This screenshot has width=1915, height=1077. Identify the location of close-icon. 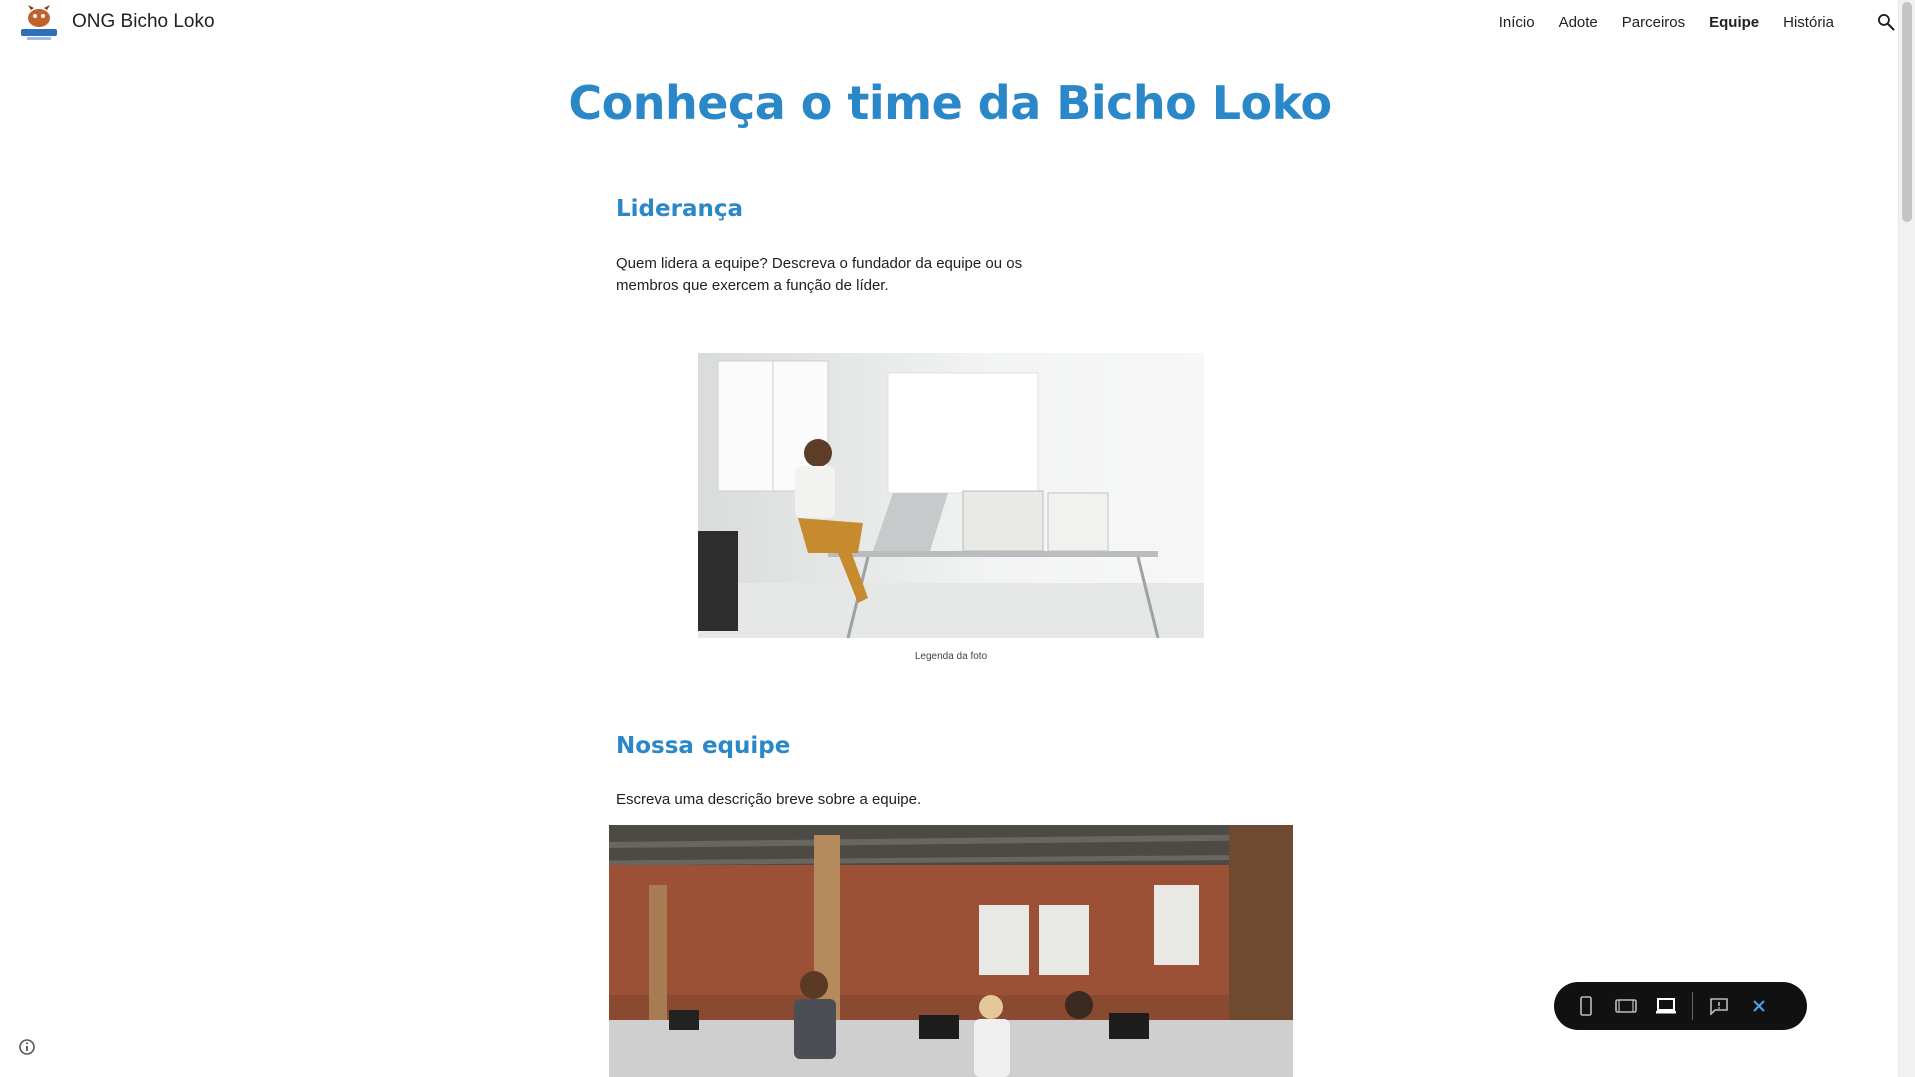
(1759, 1006).